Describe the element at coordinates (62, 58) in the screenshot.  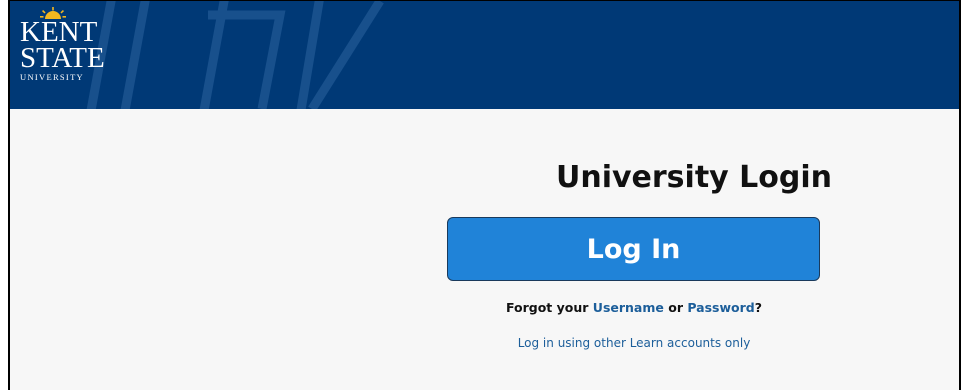
I see `logo-state-text: STATE` at that location.